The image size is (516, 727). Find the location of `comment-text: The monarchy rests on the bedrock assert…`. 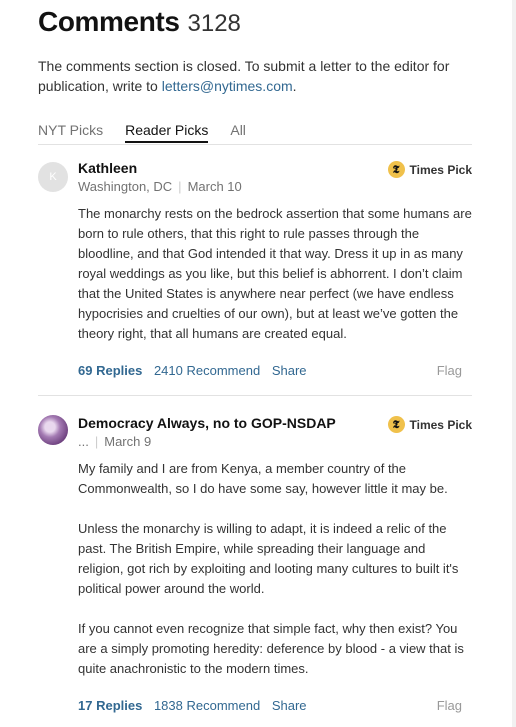

comment-text: The monarchy rests on the bedrock assert… is located at coordinates (275, 274).